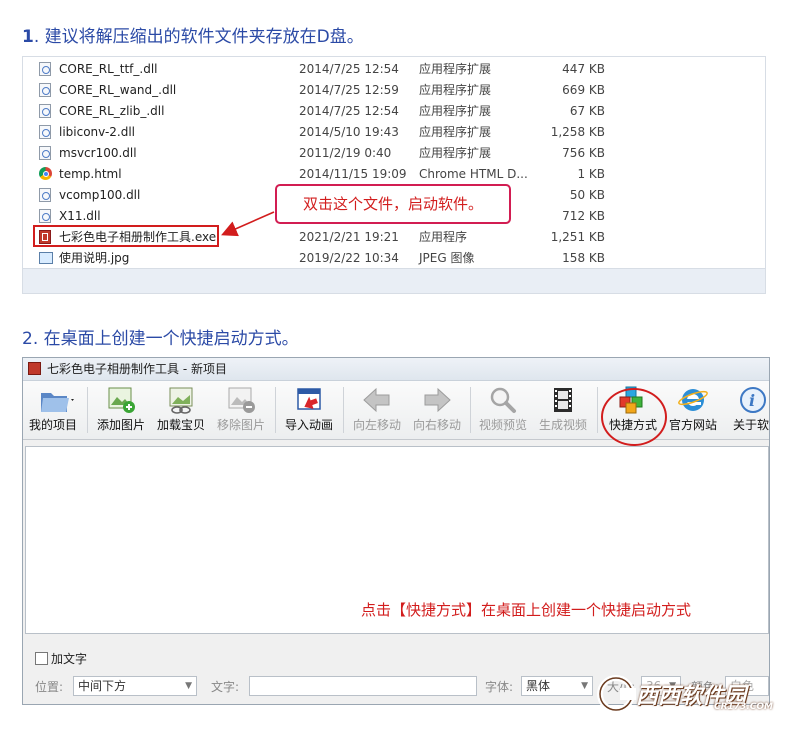 This screenshot has width=790, height=730. What do you see at coordinates (55, 400) in the screenshot?
I see `folder-icon` at bounding box center [55, 400].